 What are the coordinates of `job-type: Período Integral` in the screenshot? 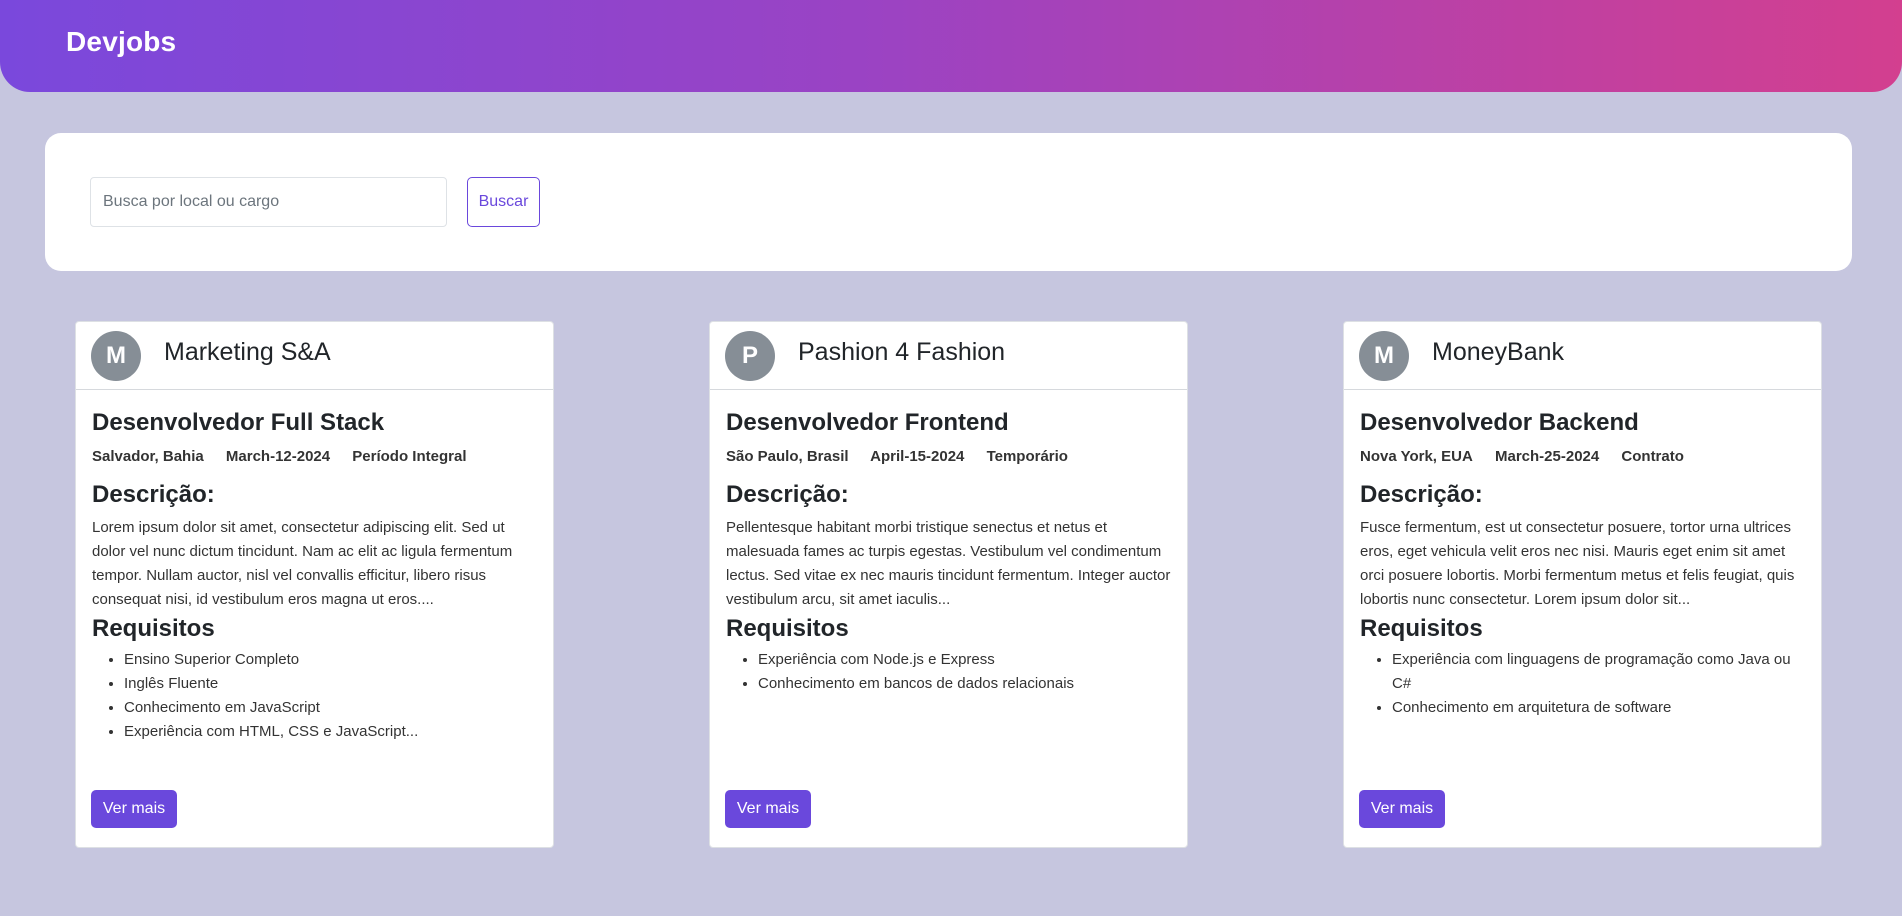 It's located at (409, 456).